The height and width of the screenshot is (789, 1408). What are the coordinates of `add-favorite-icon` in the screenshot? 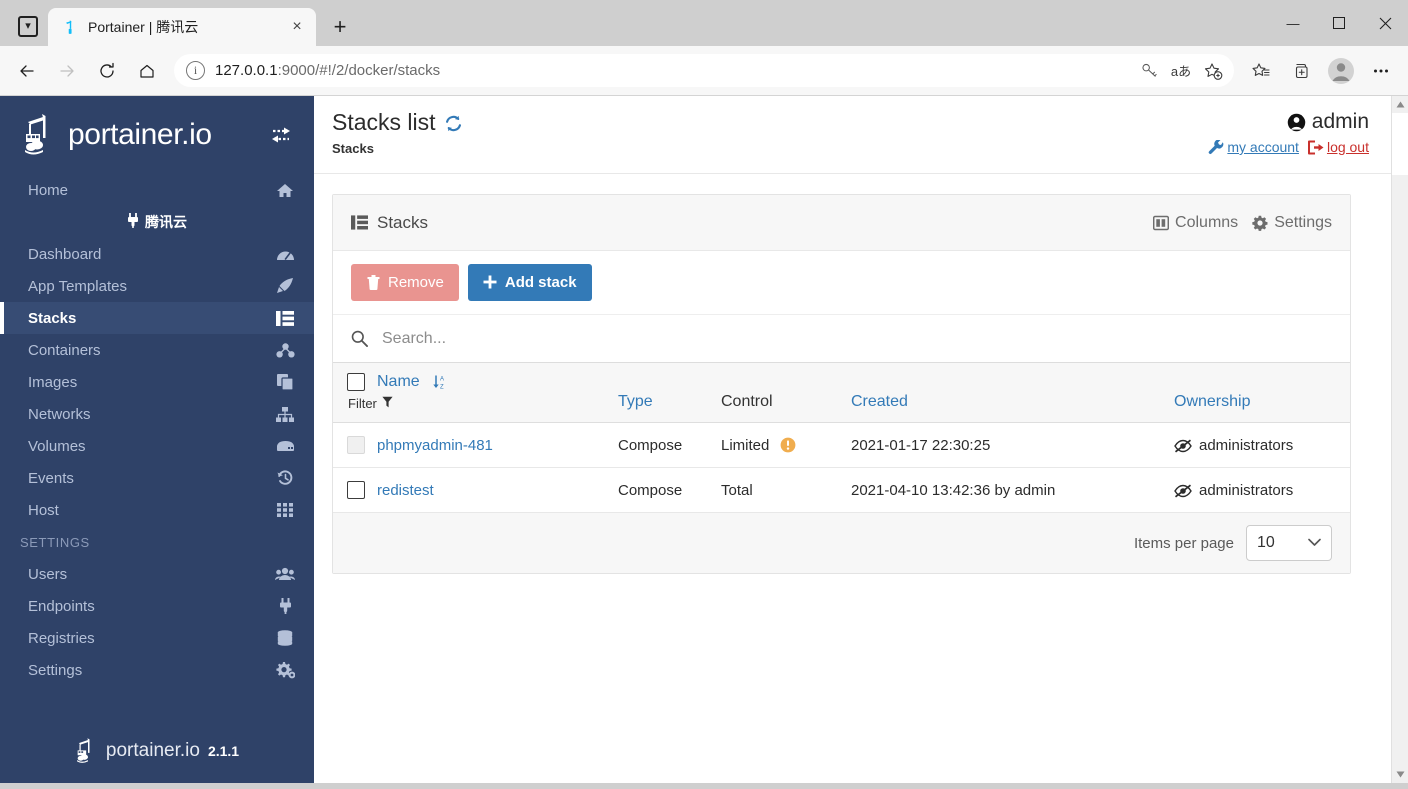 It's located at (1213, 71).